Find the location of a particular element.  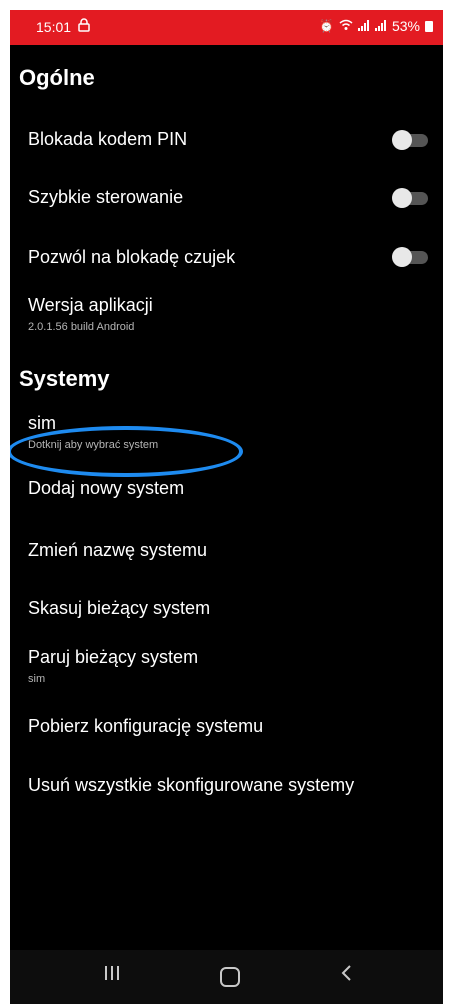

section-title-general: Ogólne is located at coordinates (57, 77).